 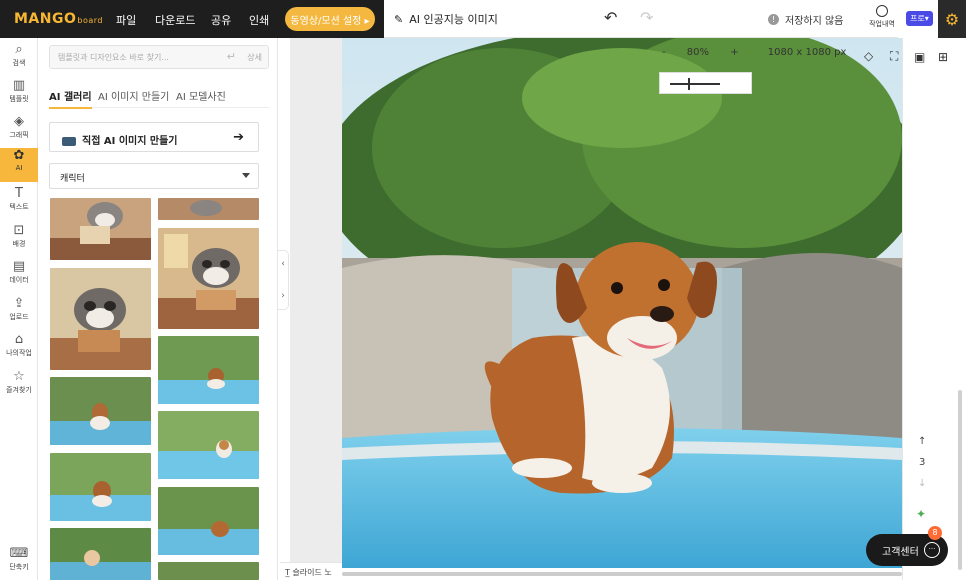 What do you see at coordinates (922, 441) in the screenshot?
I see `page-up-icon: ↑` at bounding box center [922, 441].